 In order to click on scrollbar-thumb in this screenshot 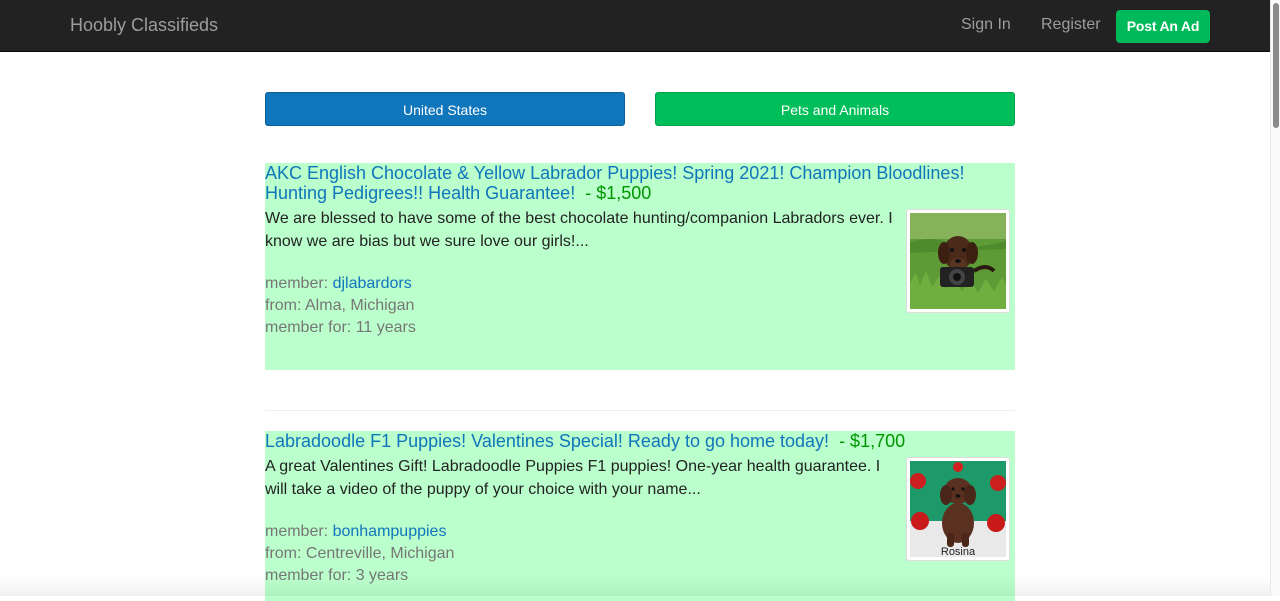, I will do `click(1276, 65)`.